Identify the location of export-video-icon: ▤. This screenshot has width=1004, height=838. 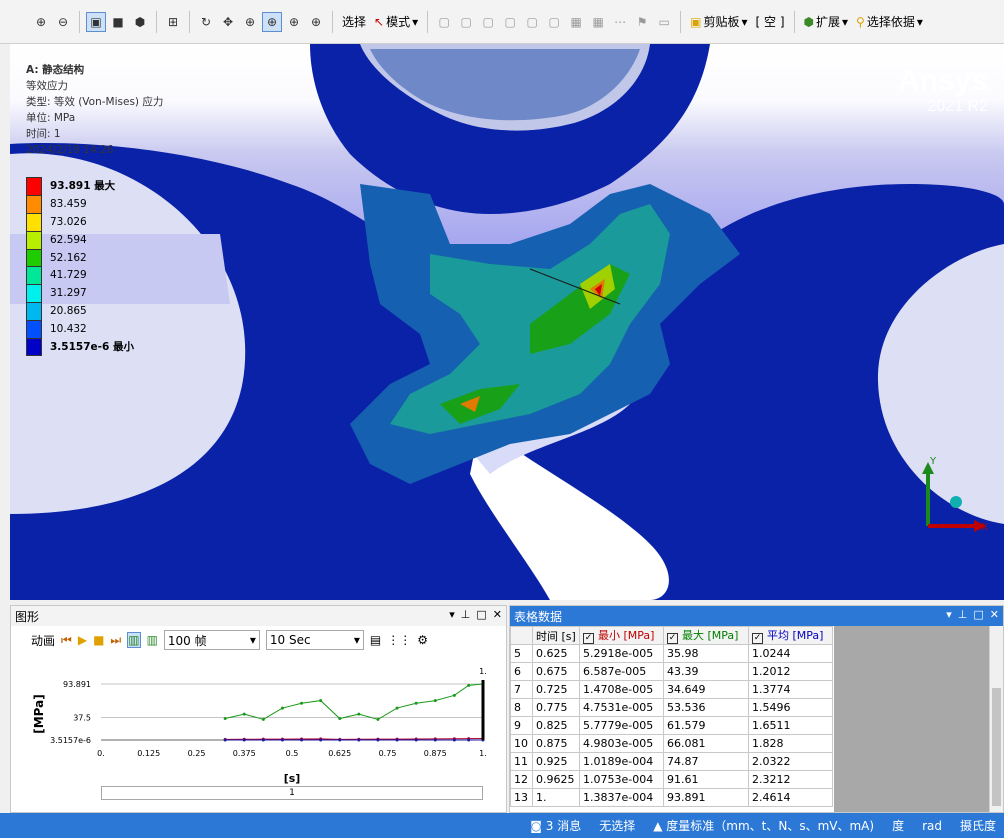
(375, 640).